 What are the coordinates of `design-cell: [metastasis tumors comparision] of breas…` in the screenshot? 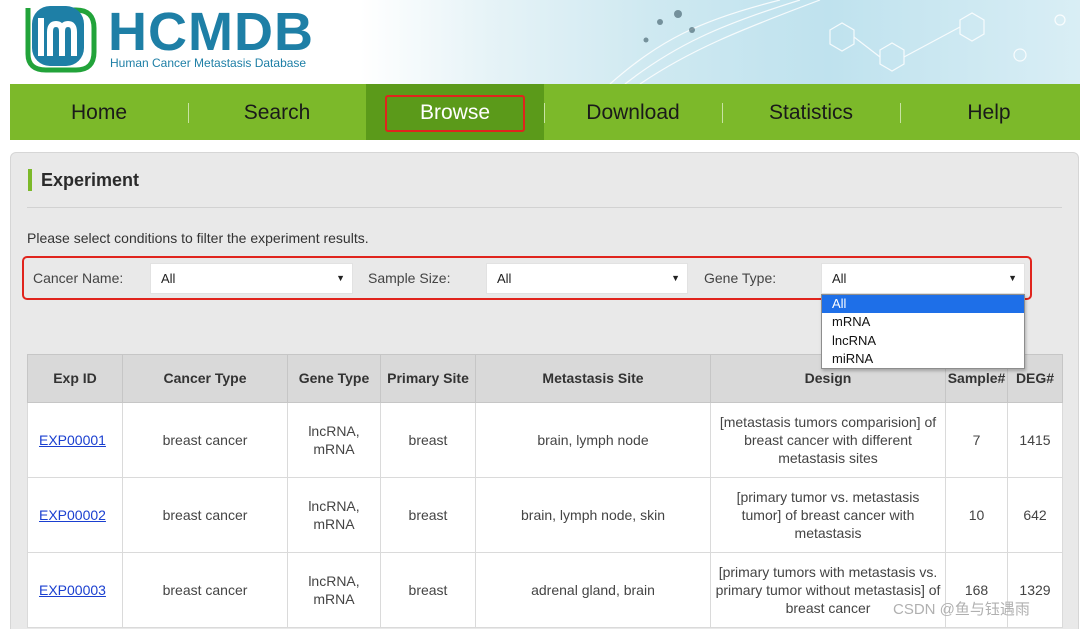 It's located at (828, 440).